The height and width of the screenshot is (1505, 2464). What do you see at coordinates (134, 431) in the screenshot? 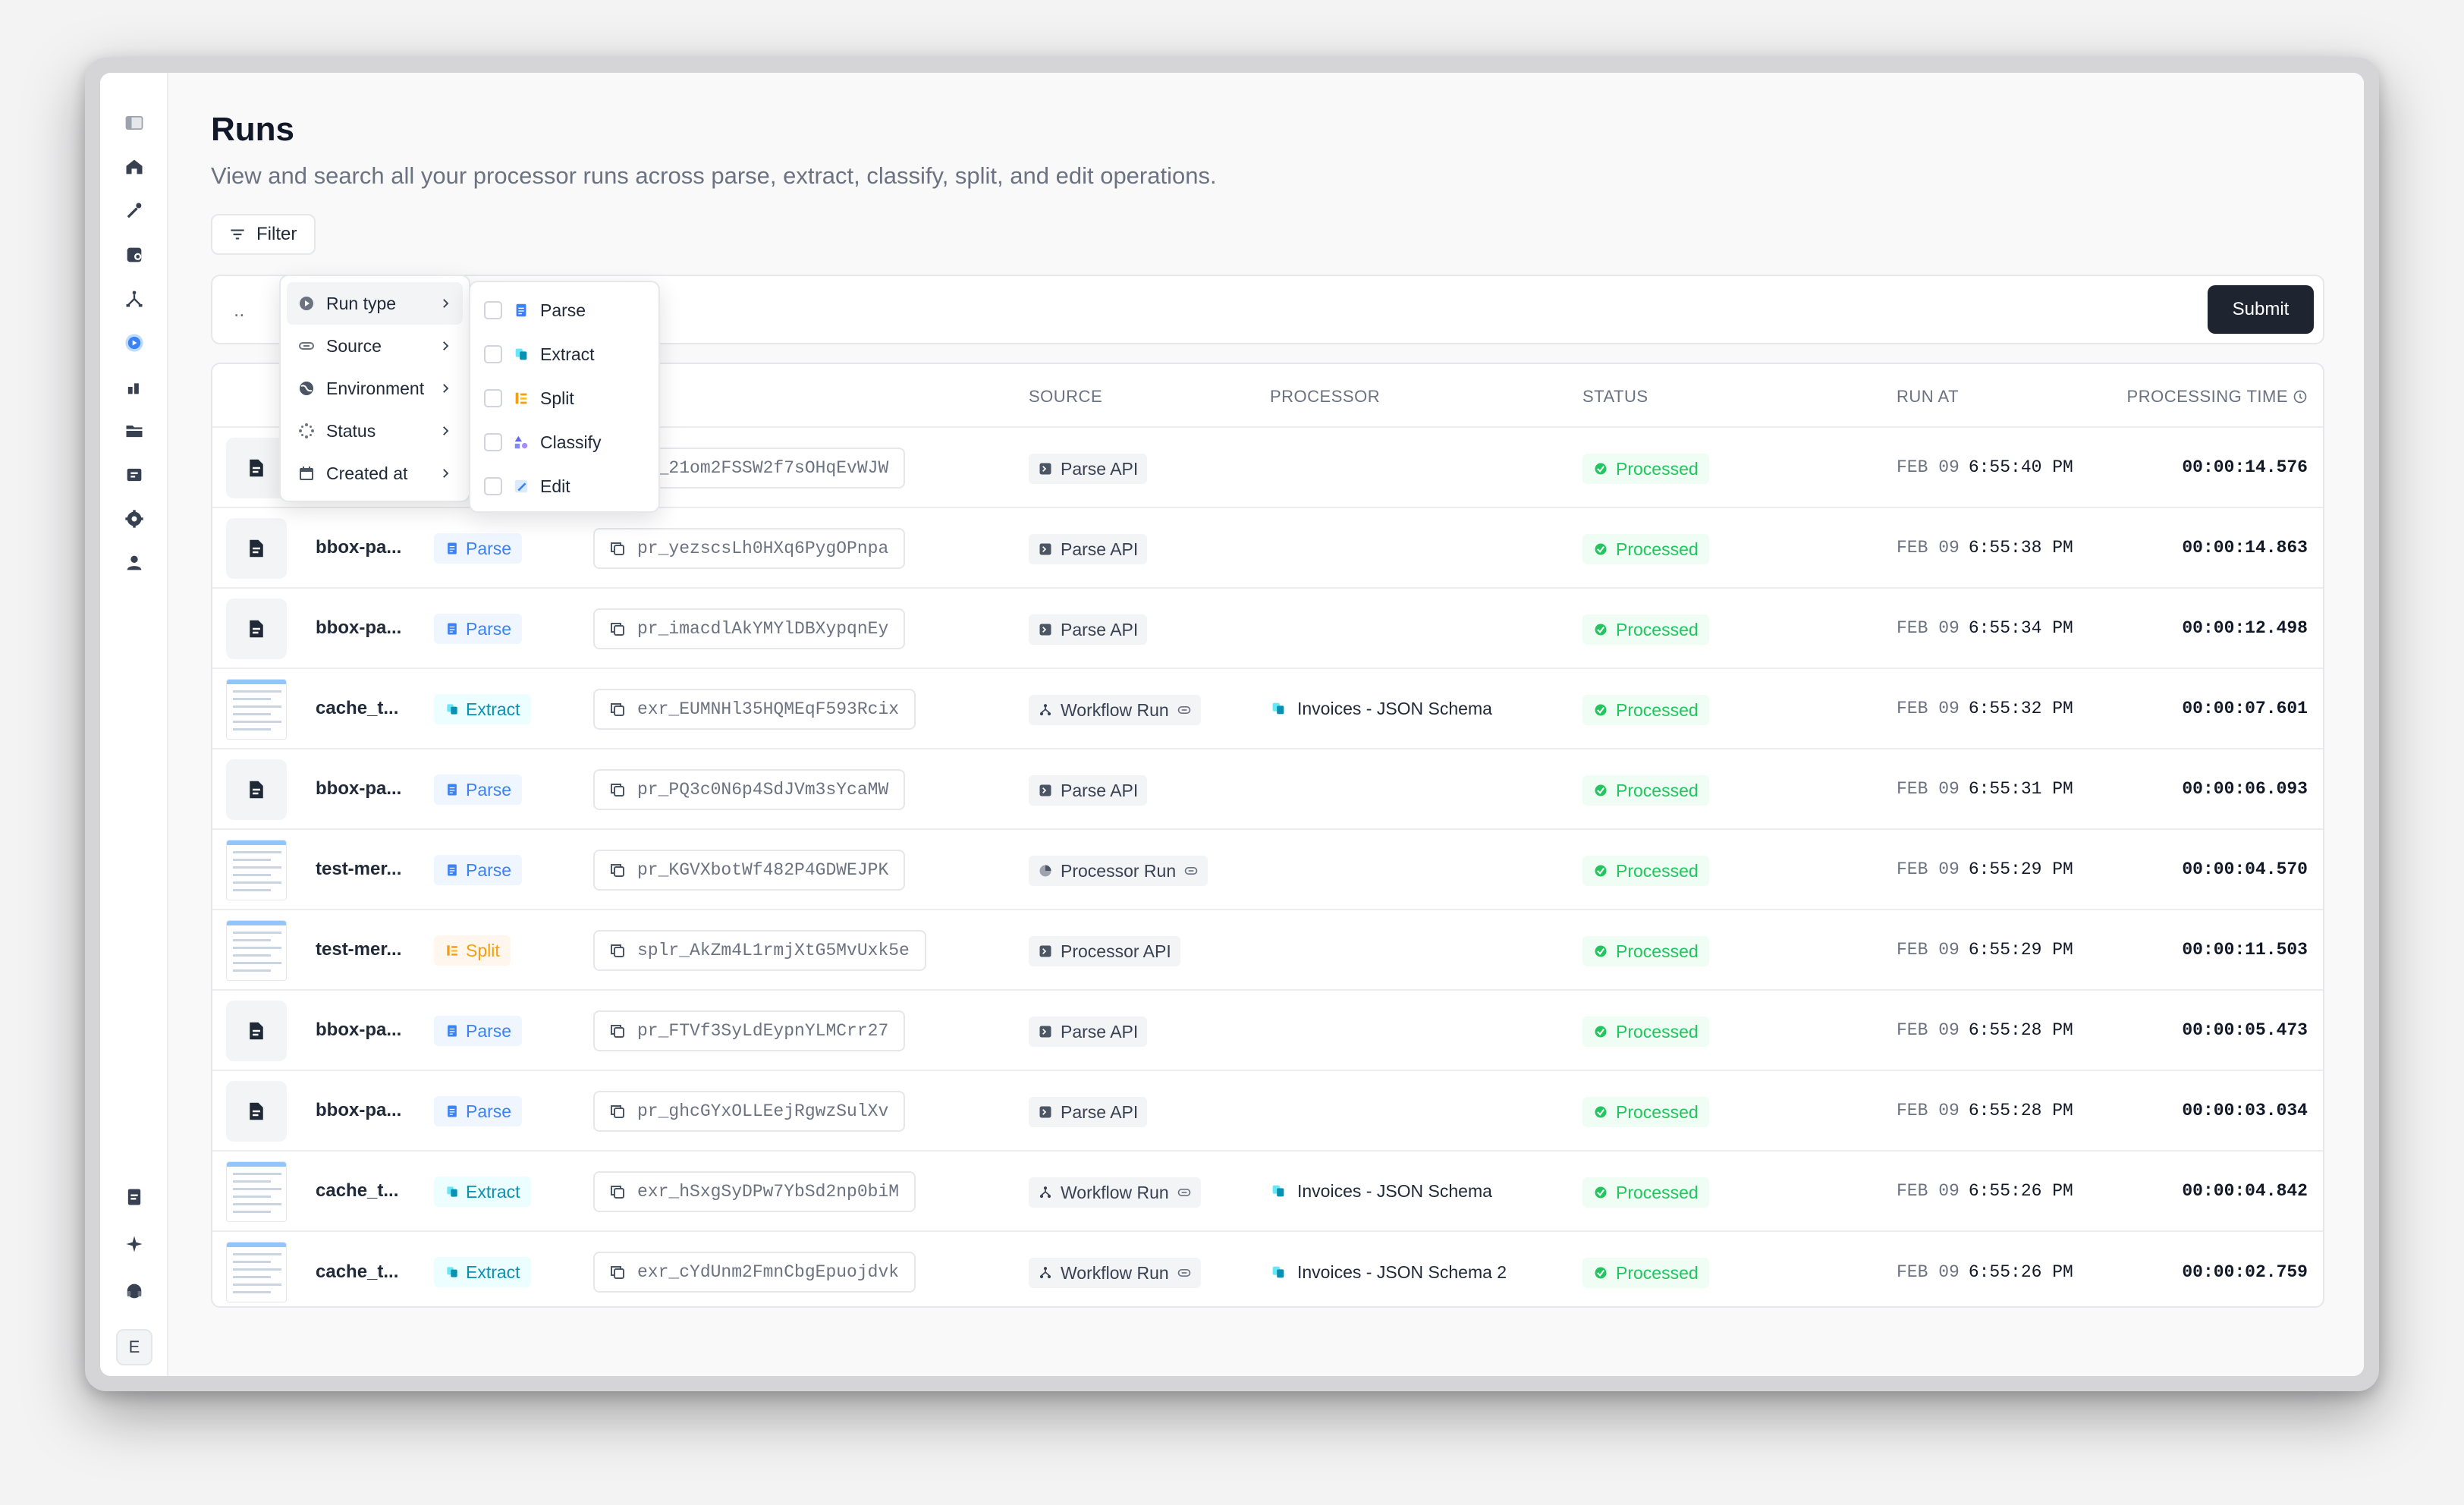
I see `folder-icon` at bounding box center [134, 431].